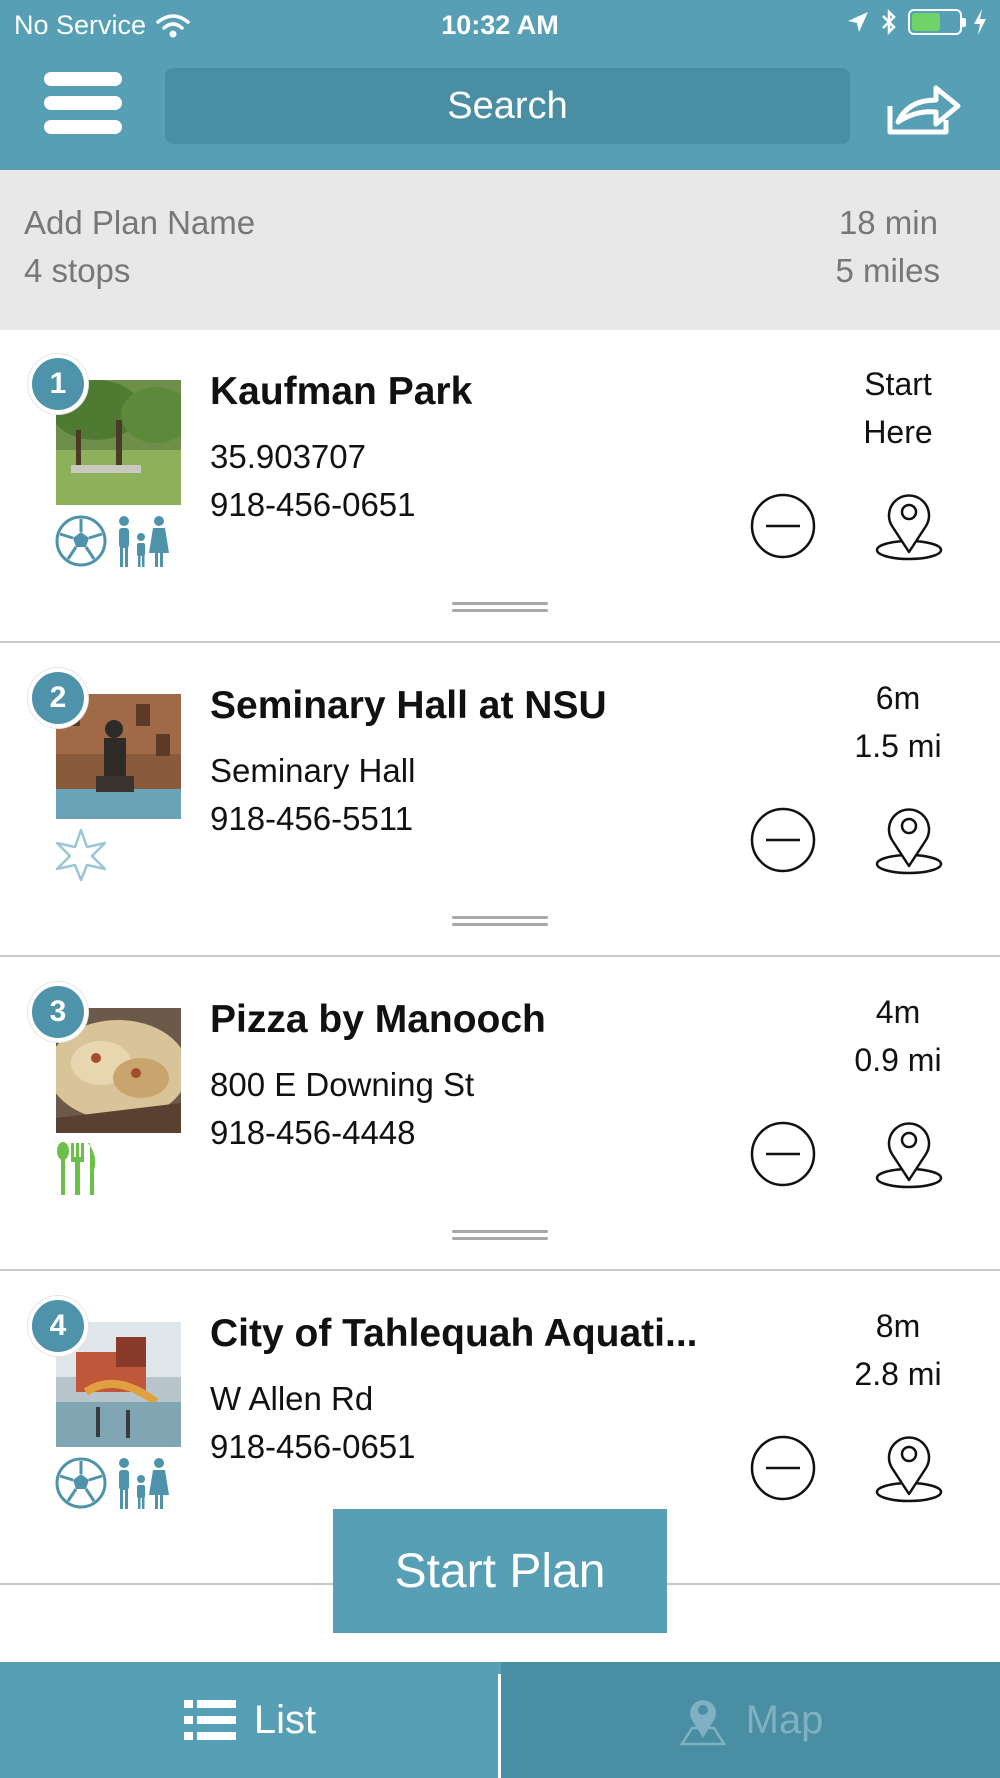 This screenshot has width=1000, height=1778. What do you see at coordinates (408, 706) in the screenshot?
I see `stop-name: Seminary Hall at NSU` at bounding box center [408, 706].